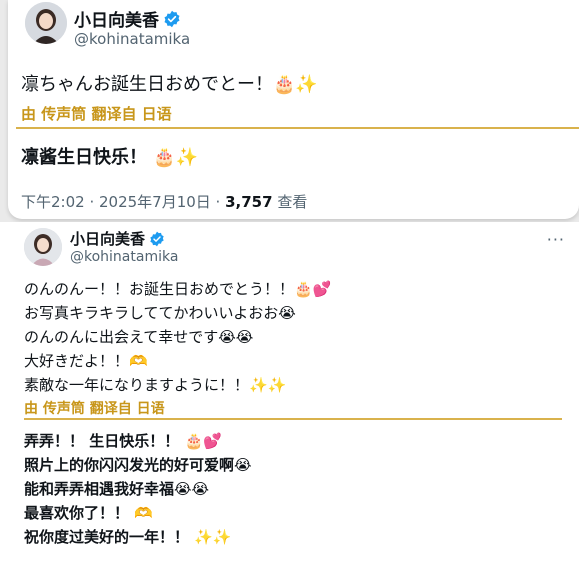 This screenshot has height=565, width=579. Describe the element at coordinates (556, 239) in the screenshot. I see `more-options-button: ···` at that location.